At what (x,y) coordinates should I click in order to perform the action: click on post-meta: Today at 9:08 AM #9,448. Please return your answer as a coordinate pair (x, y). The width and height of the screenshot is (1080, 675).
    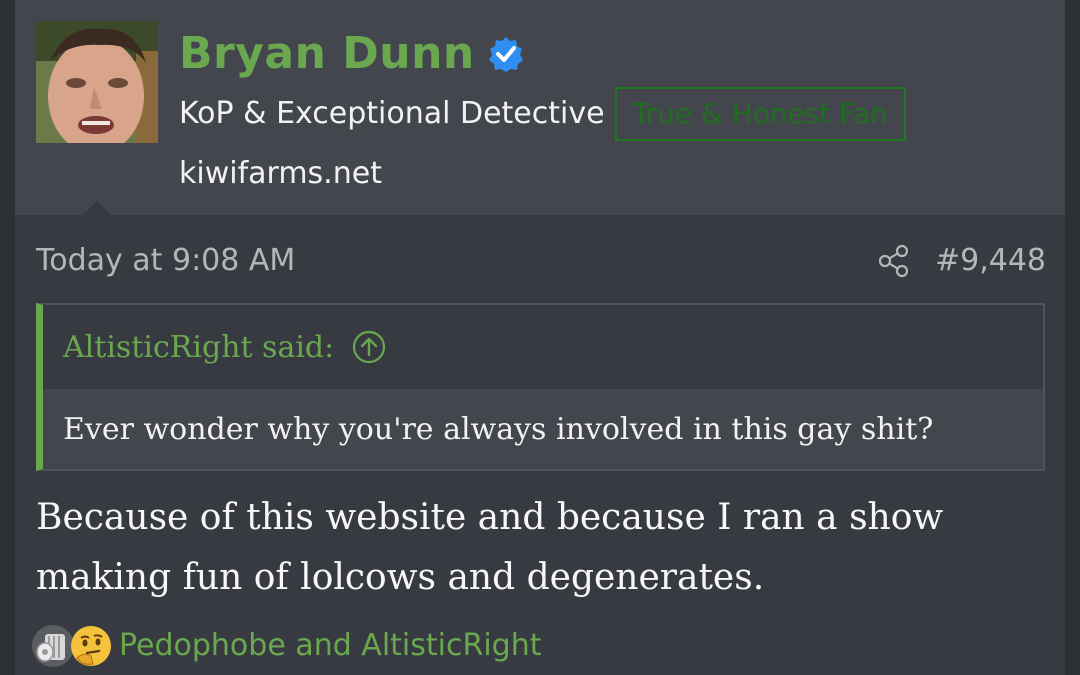
    Looking at the image, I should click on (541, 261).